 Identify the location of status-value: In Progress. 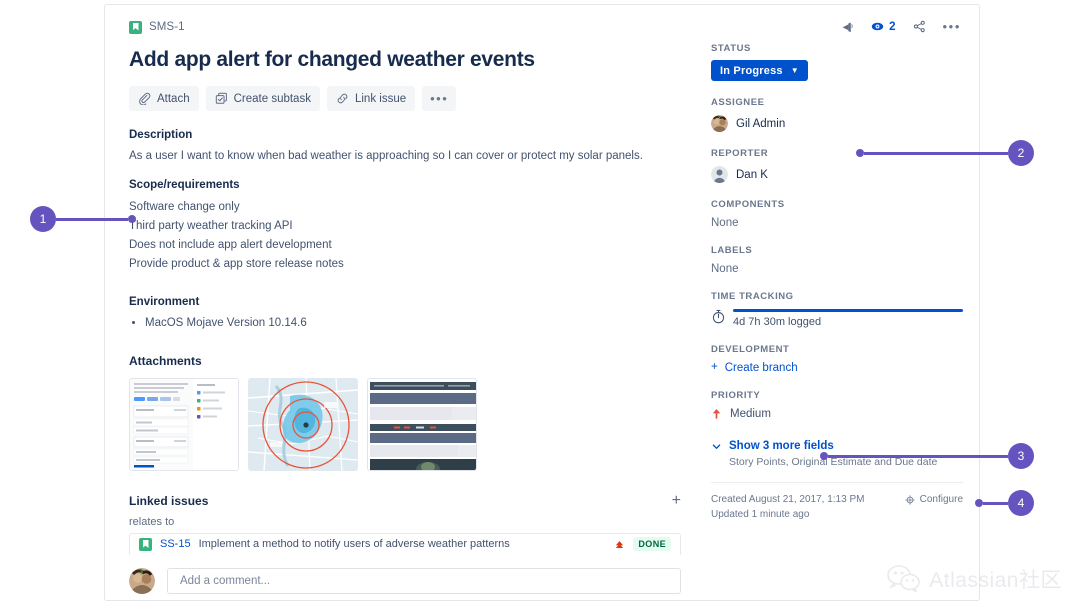
(751, 70).